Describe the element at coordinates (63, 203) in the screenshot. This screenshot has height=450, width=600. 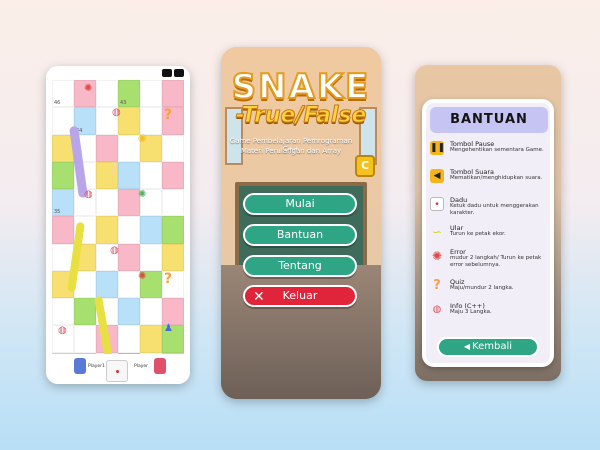
I see `board-cell: 35` at that location.